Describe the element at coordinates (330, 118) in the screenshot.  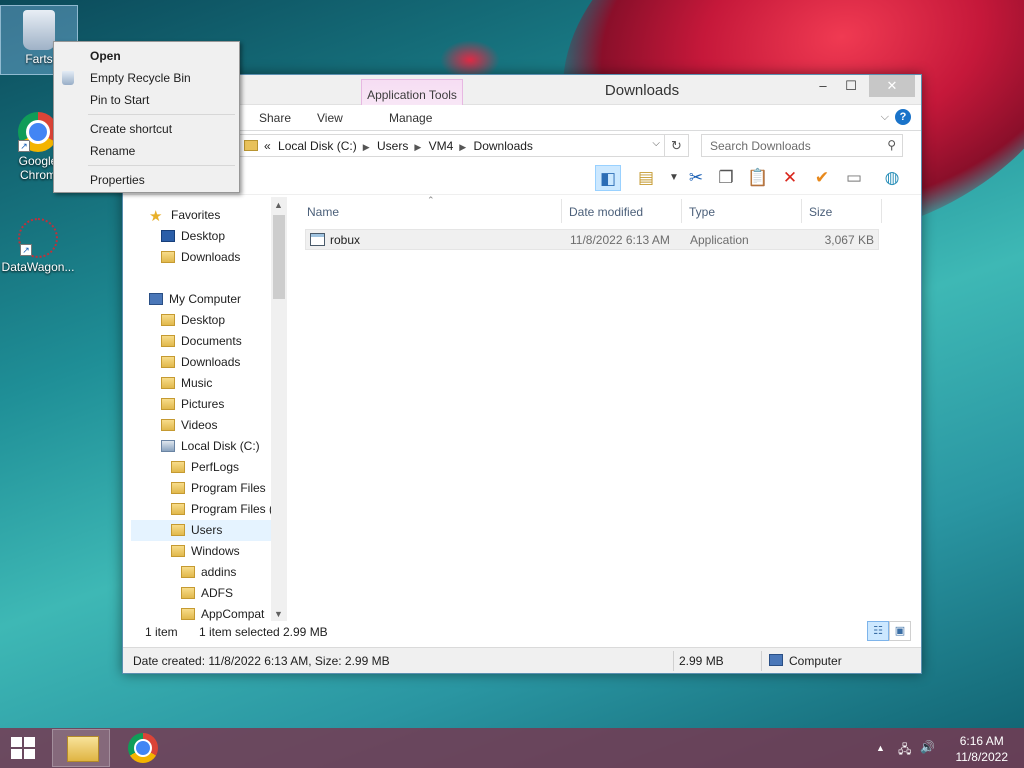
I see `tab-view: View` at that location.